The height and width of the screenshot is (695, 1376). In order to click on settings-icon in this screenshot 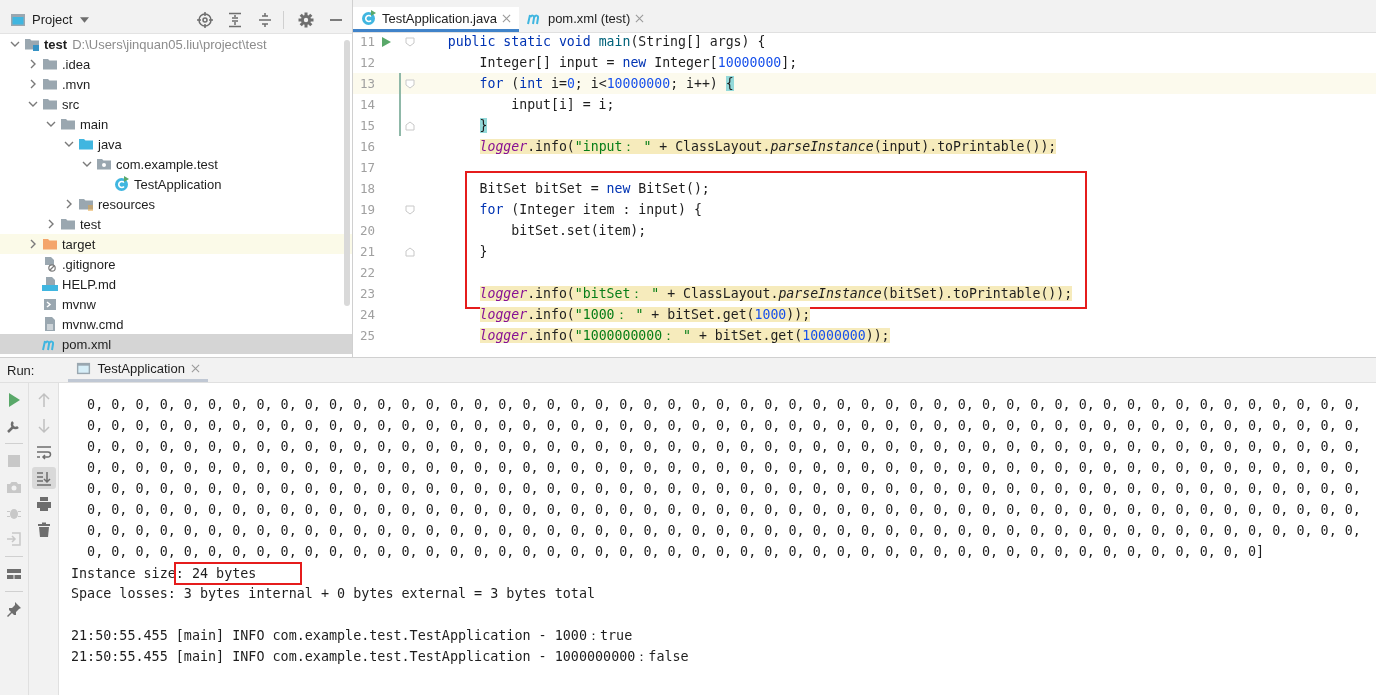, I will do `click(306, 19)`.